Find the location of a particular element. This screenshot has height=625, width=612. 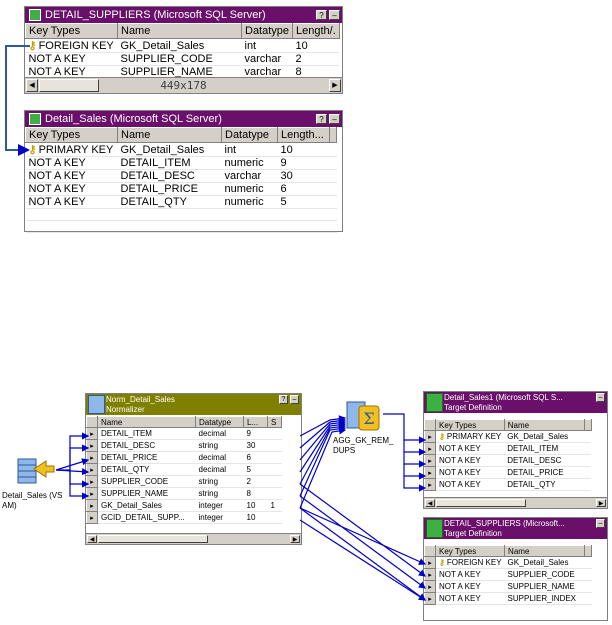

link-normalizer-to-target-suppliers is located at coordinates (362, 530).